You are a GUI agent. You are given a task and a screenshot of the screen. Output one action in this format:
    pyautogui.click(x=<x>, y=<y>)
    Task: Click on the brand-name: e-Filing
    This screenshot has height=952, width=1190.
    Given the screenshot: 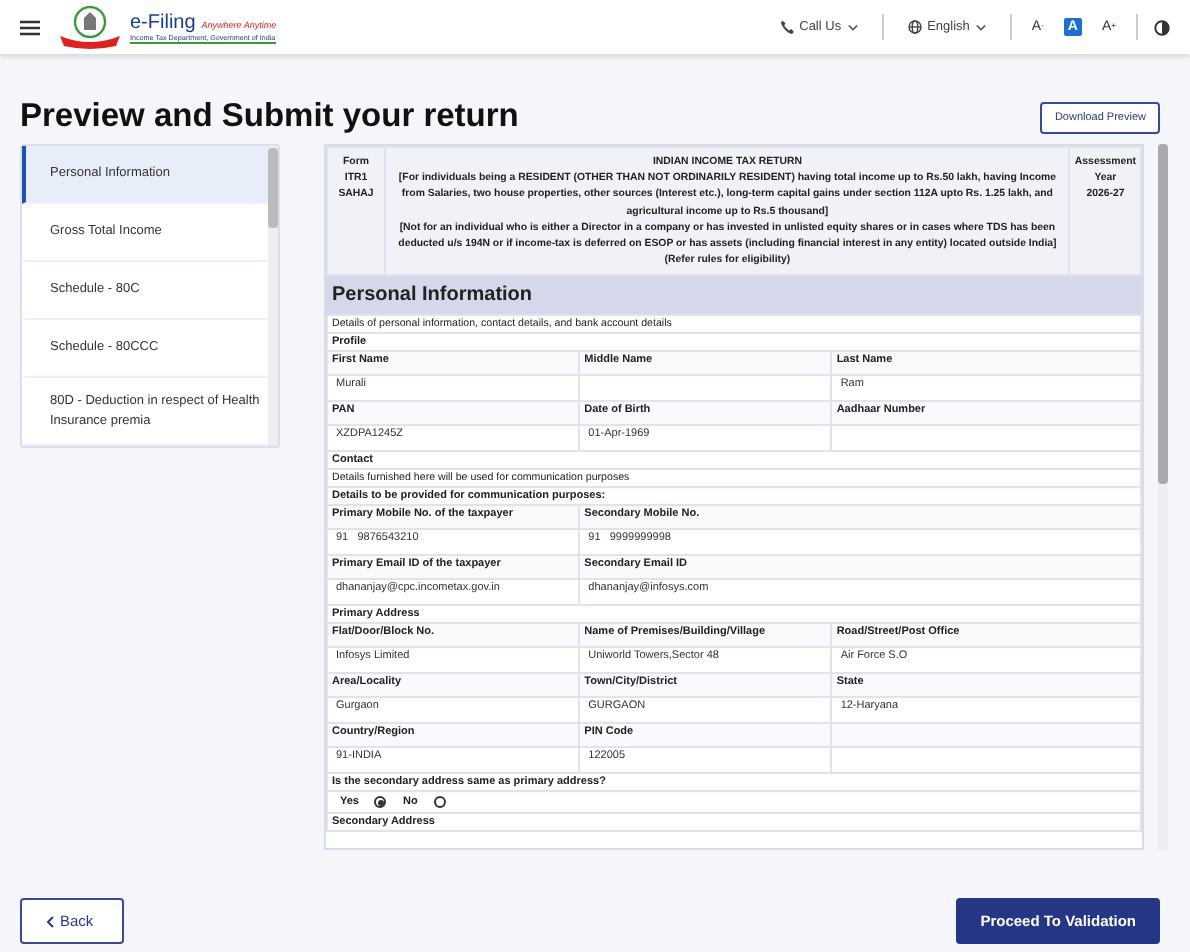 What is the action you would take?
    pyautogui.click(x=163, y=22)
    